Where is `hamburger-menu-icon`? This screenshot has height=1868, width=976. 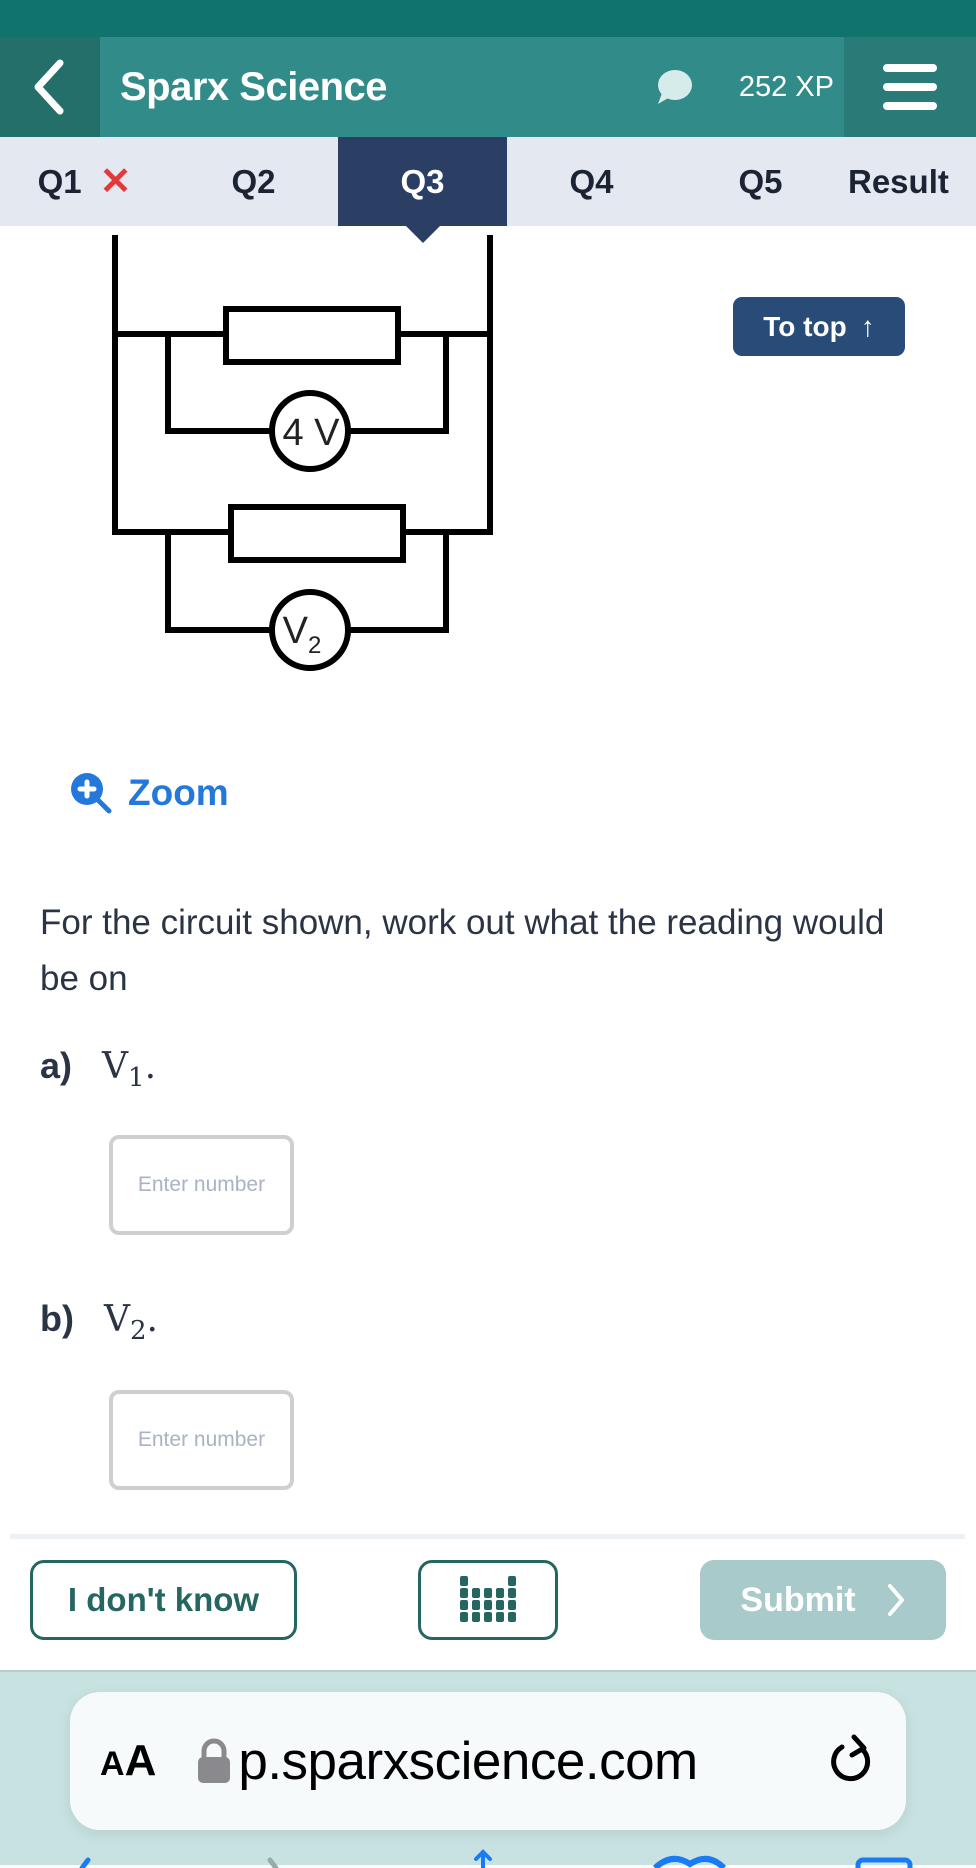 hamburger-menu-icon is located at coordinates (910, 87).